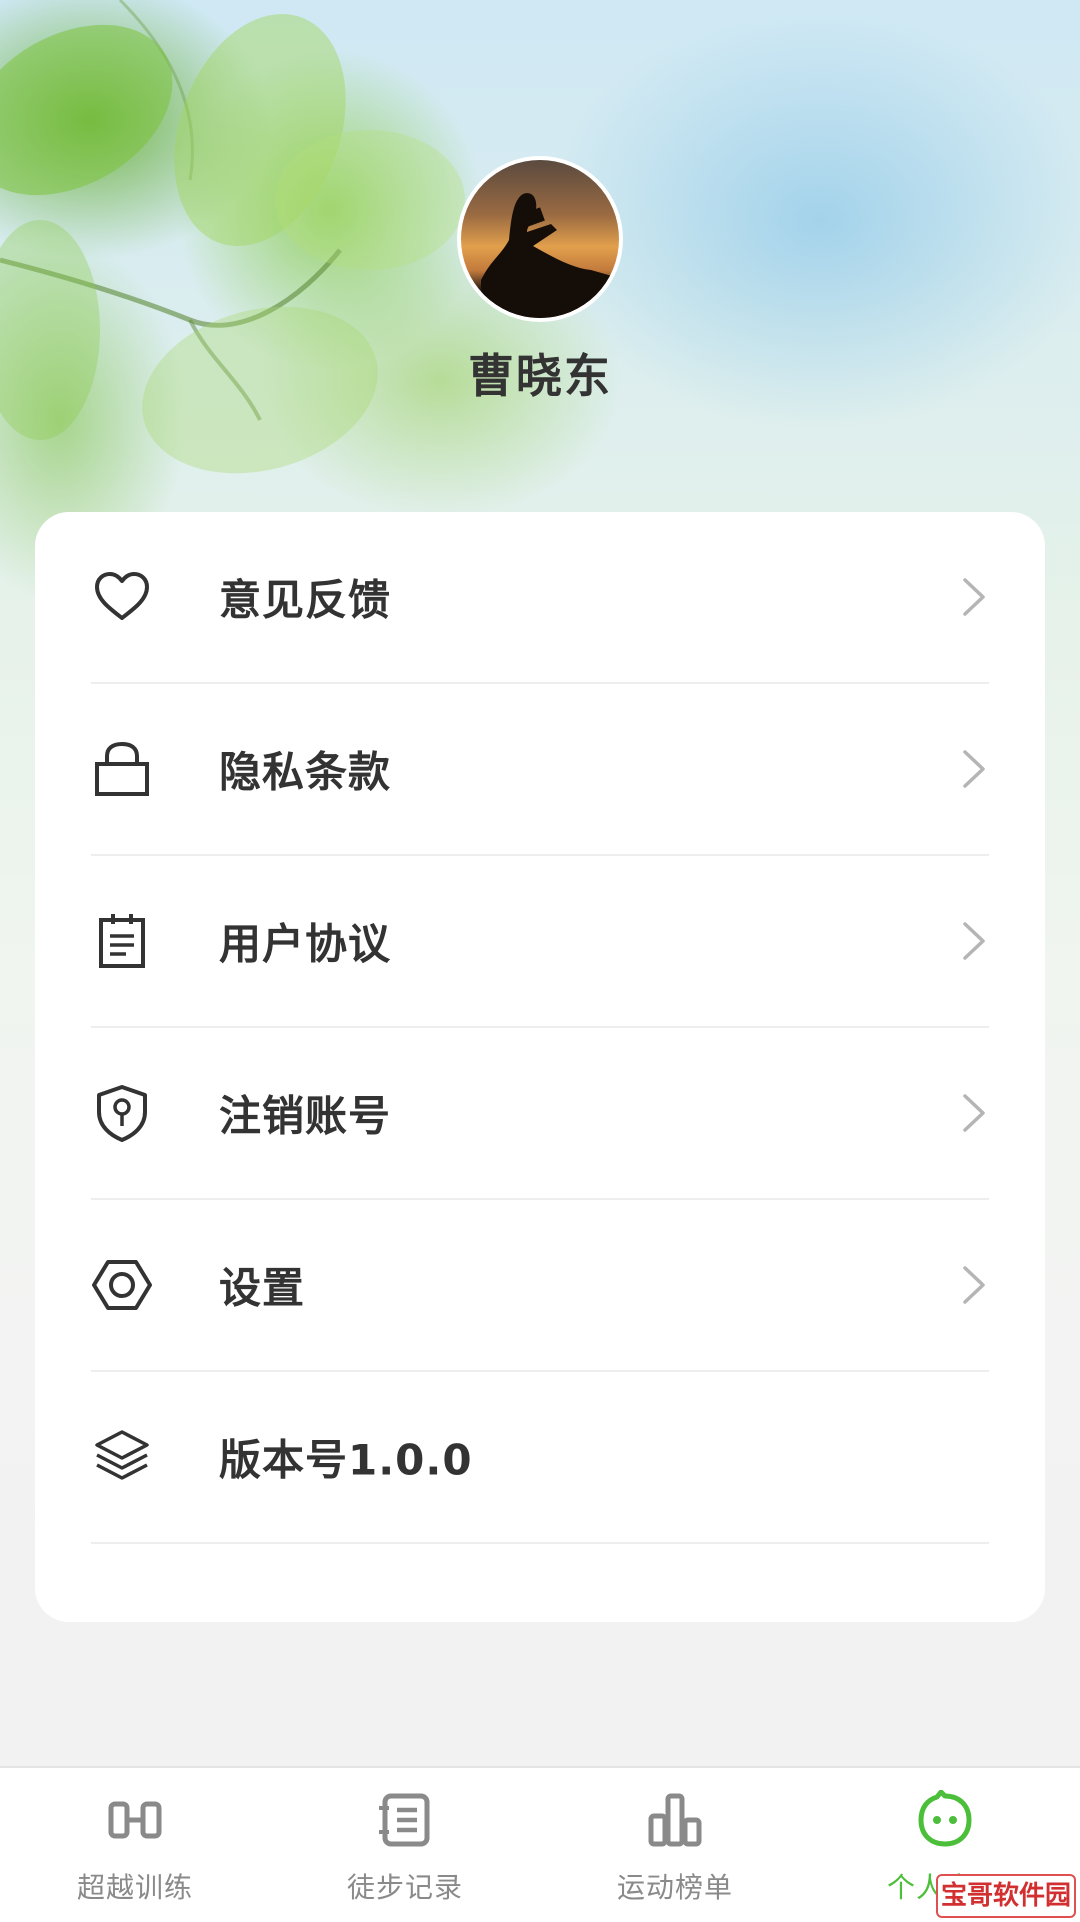 The width and height of the screenshot is (1080, 1922). What do you see at coordinates (1006, 1896) in the screenshot?
I see `watermark-logo: 宝哥软件园` at bounding box center [1006, 1896].